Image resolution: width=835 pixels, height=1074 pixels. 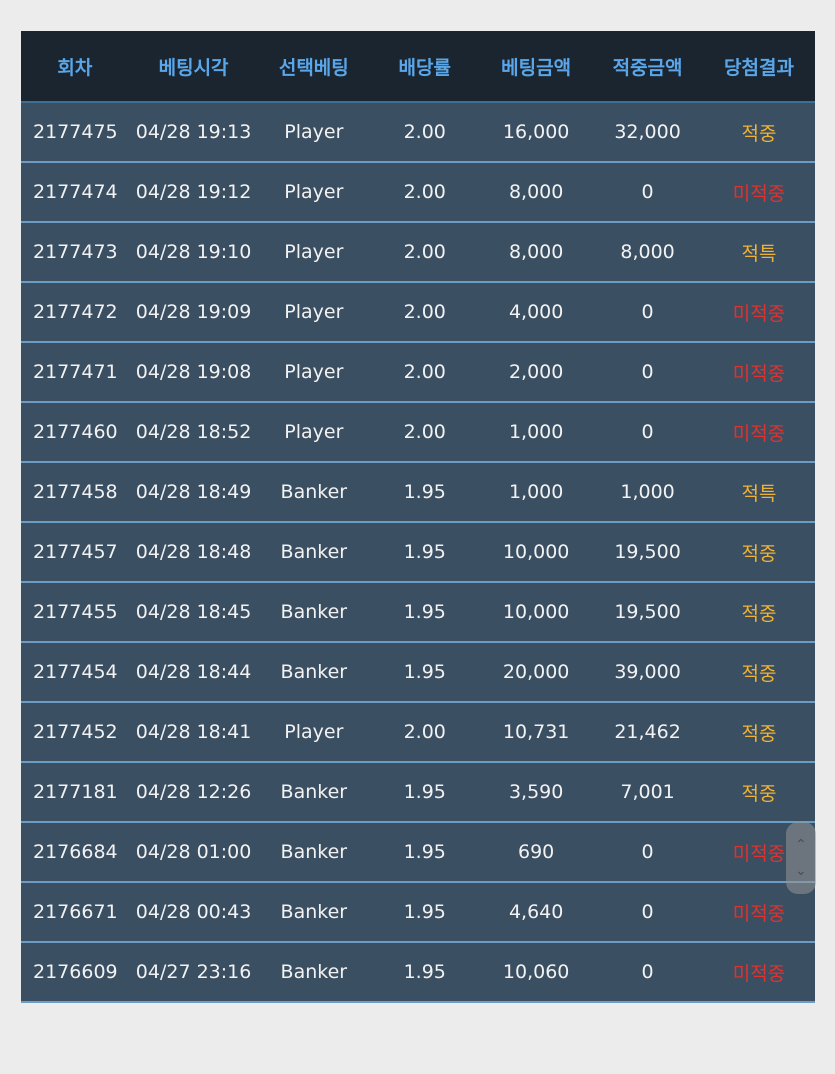 What do you see at coordinates (418, 792) in the screenshot?
I see `table-row: 2177181 04/28 12:26 Banker 1.95 3,590 7,001 적중` at bounding box center [418, 792].